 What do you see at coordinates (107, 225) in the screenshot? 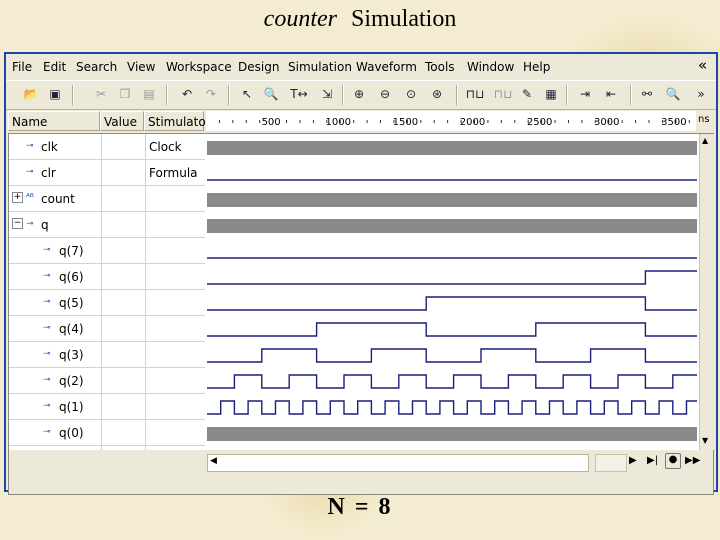
I see `signal-row: − ⊸ q` at bounding box center [107, 225].